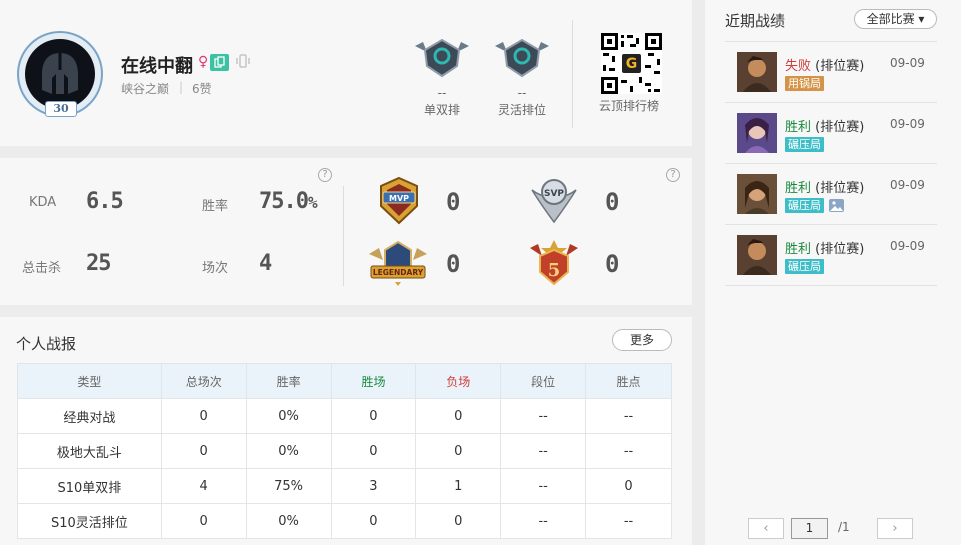  I want to click on prev-page-button: ‹, so click(766, 528).